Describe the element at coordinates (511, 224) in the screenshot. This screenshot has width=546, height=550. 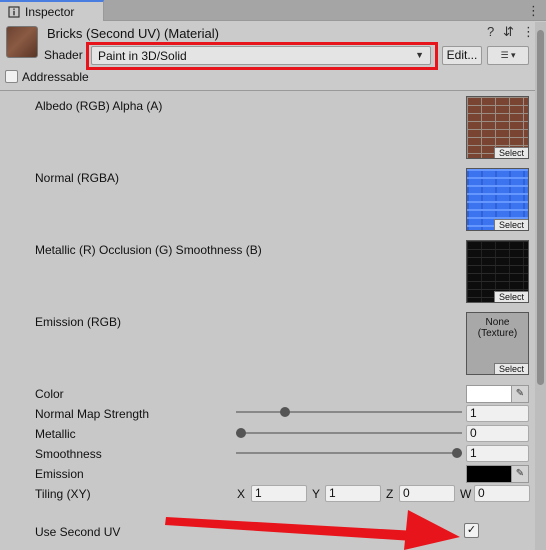
I see `normal-select-button: Select` at that location.